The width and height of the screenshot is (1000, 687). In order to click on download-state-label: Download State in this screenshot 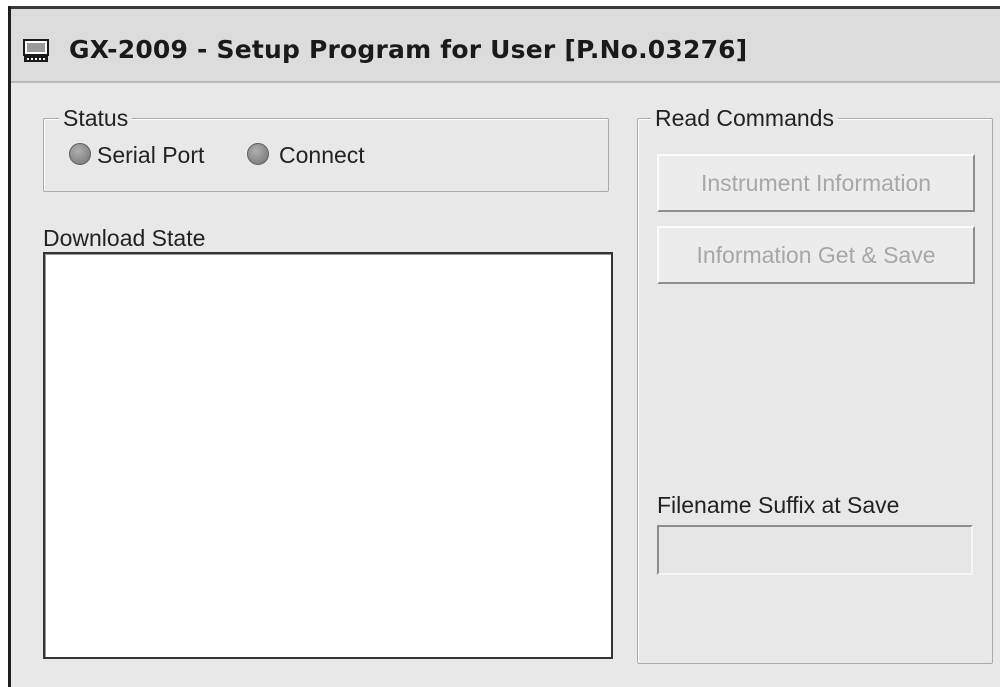, I will do `click(124, 238)`.